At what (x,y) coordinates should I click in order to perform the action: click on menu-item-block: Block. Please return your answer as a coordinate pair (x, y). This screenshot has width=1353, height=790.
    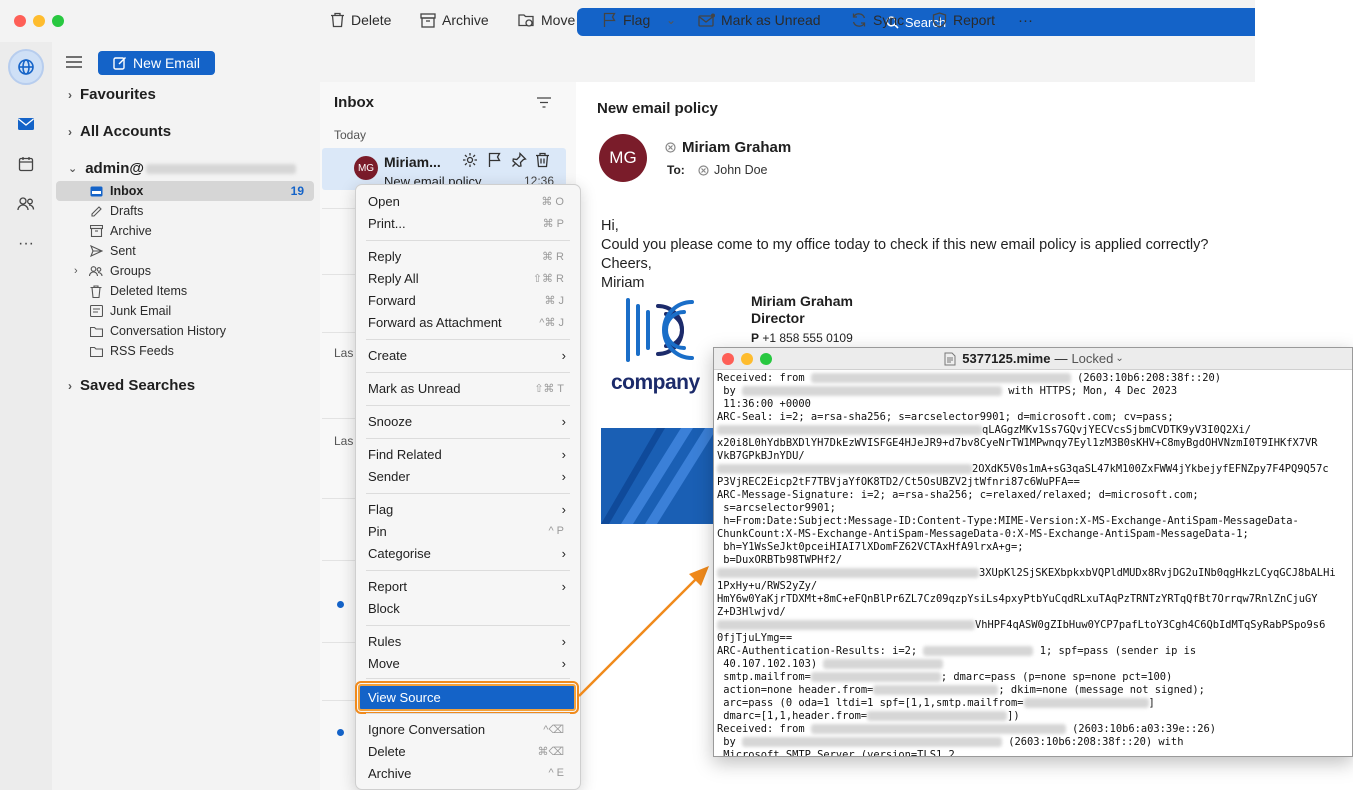
    Looking at the image, I should click on (468, 608).